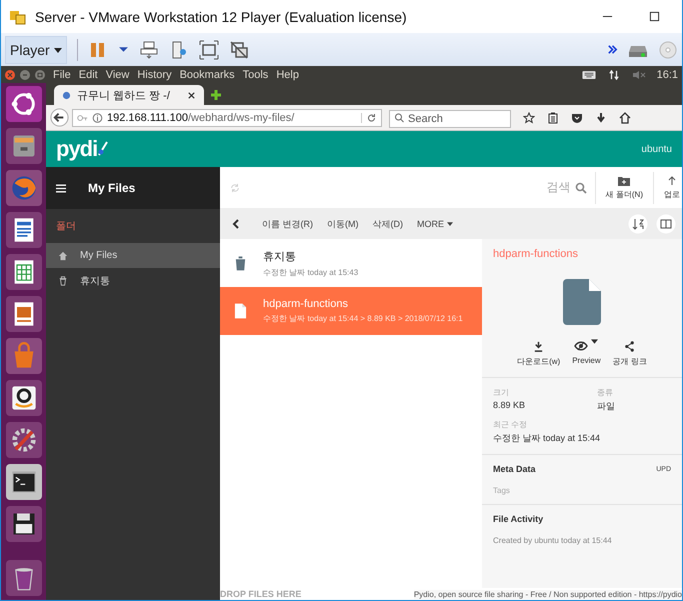  Describe the element at coordinates (61, 188) in the screenshot. I see `menu-icon` at that location.